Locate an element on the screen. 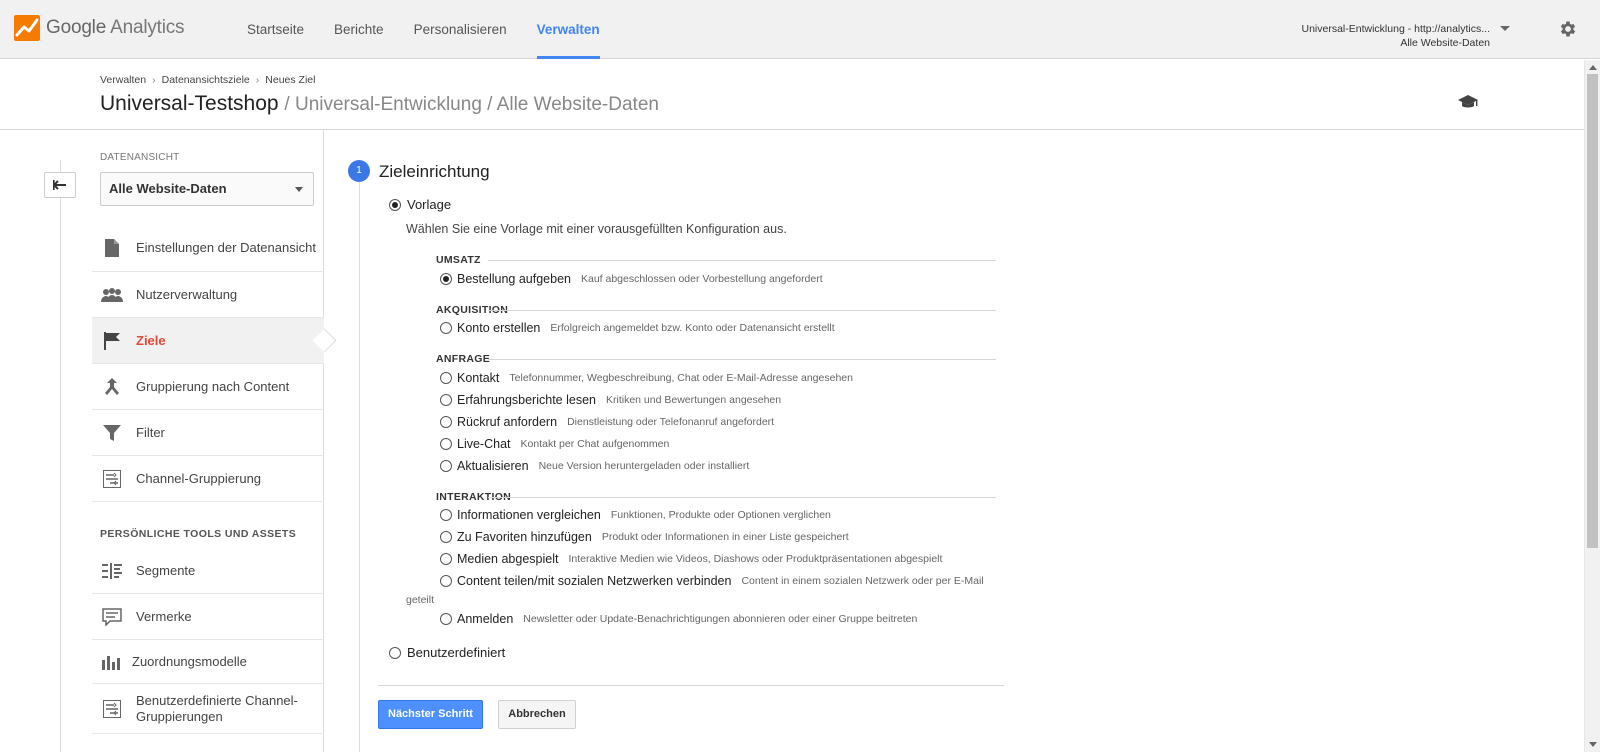 This screenshot has height=752, width=1600. goal-name: Rückruf anfordern is located at coordinates (507, 422).